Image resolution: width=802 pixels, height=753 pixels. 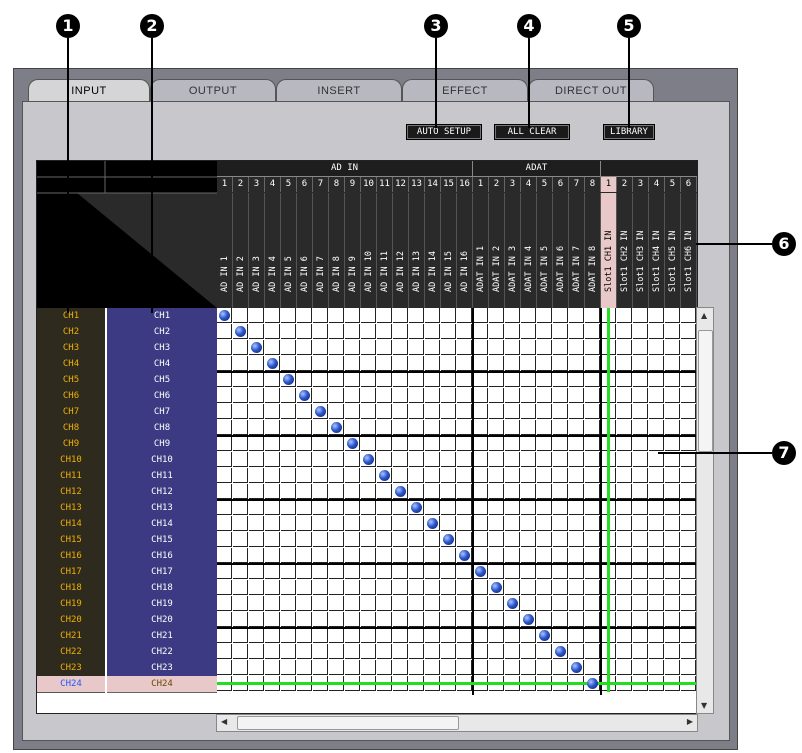 What do you see at coordinates (162, 684) in the screenshot?
I see `row-input-name: CH24` at bounding box center [162, 684].